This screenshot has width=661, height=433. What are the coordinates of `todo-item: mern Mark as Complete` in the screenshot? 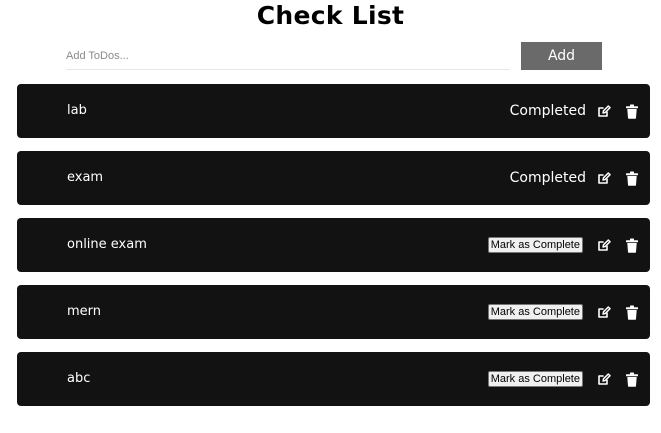 It's located at (333, 312).